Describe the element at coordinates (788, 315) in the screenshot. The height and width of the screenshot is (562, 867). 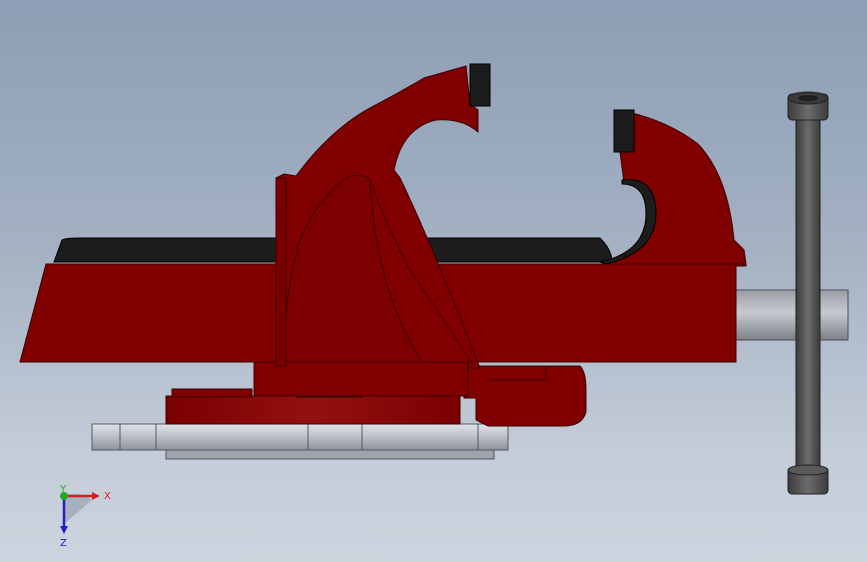
I see `lead-screw` at that location.